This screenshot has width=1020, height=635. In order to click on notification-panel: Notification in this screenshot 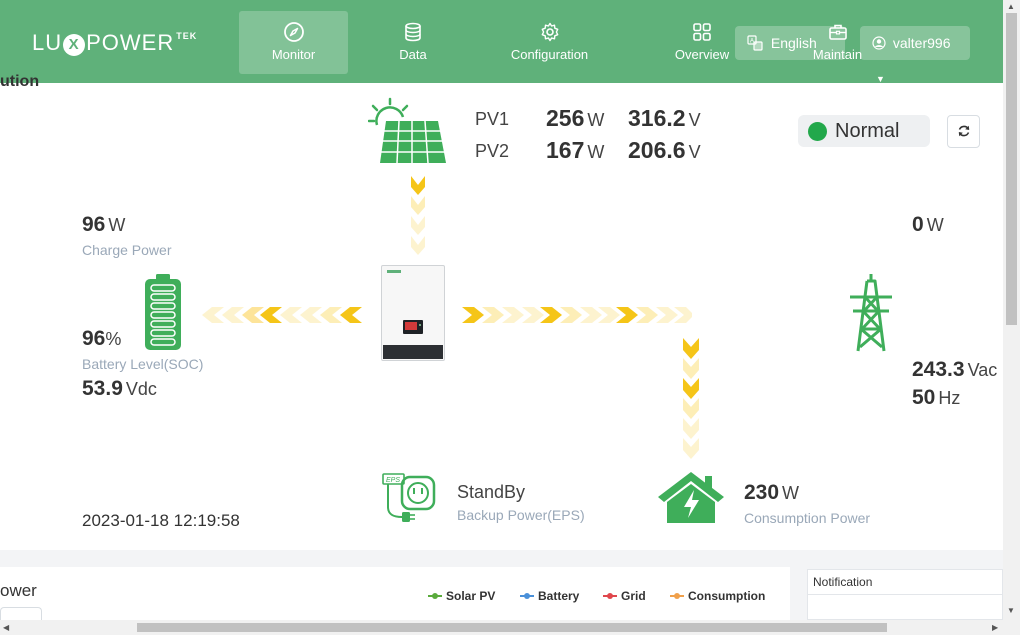, I will do `click(905, 594)`.